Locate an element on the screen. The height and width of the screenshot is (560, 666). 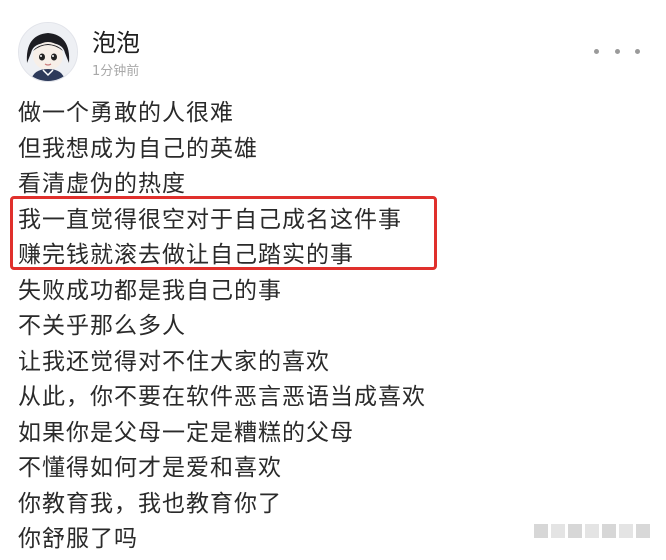
more-dots-icon is located at coordinates (617, 51).